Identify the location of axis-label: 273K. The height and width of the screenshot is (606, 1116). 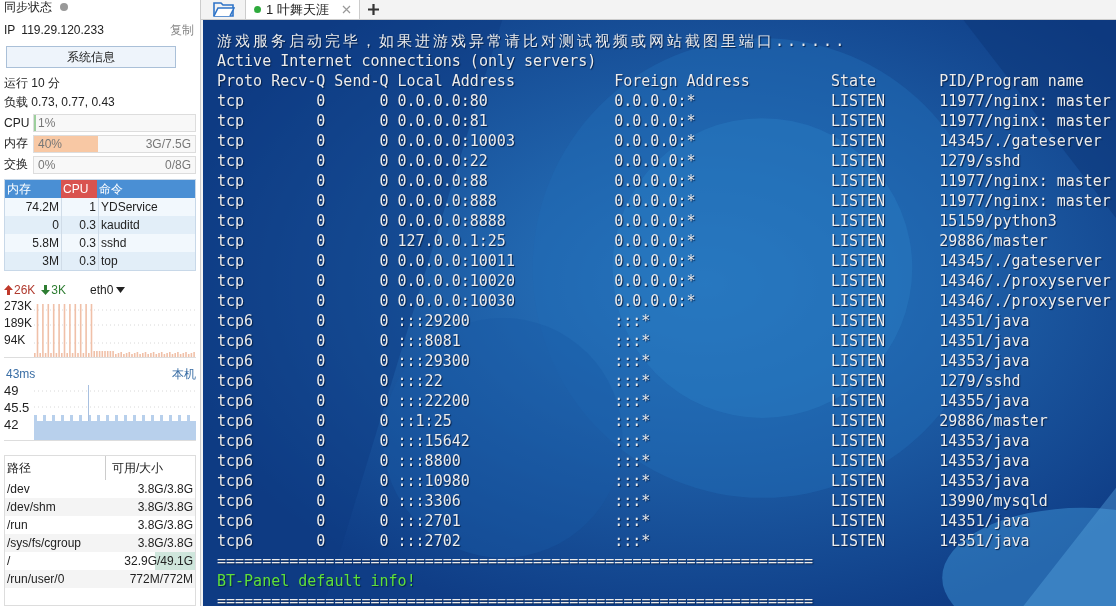
(19, 306).